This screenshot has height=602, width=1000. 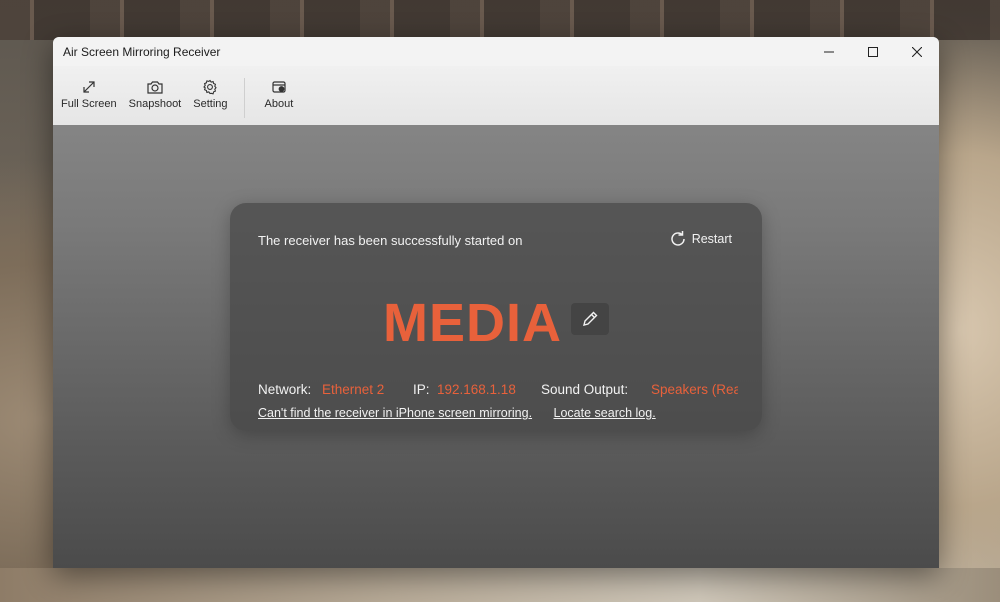 What do you see at coordinates (500, 20) in the screenshot?
I see `background-fence` at bounding box center [500, 20].